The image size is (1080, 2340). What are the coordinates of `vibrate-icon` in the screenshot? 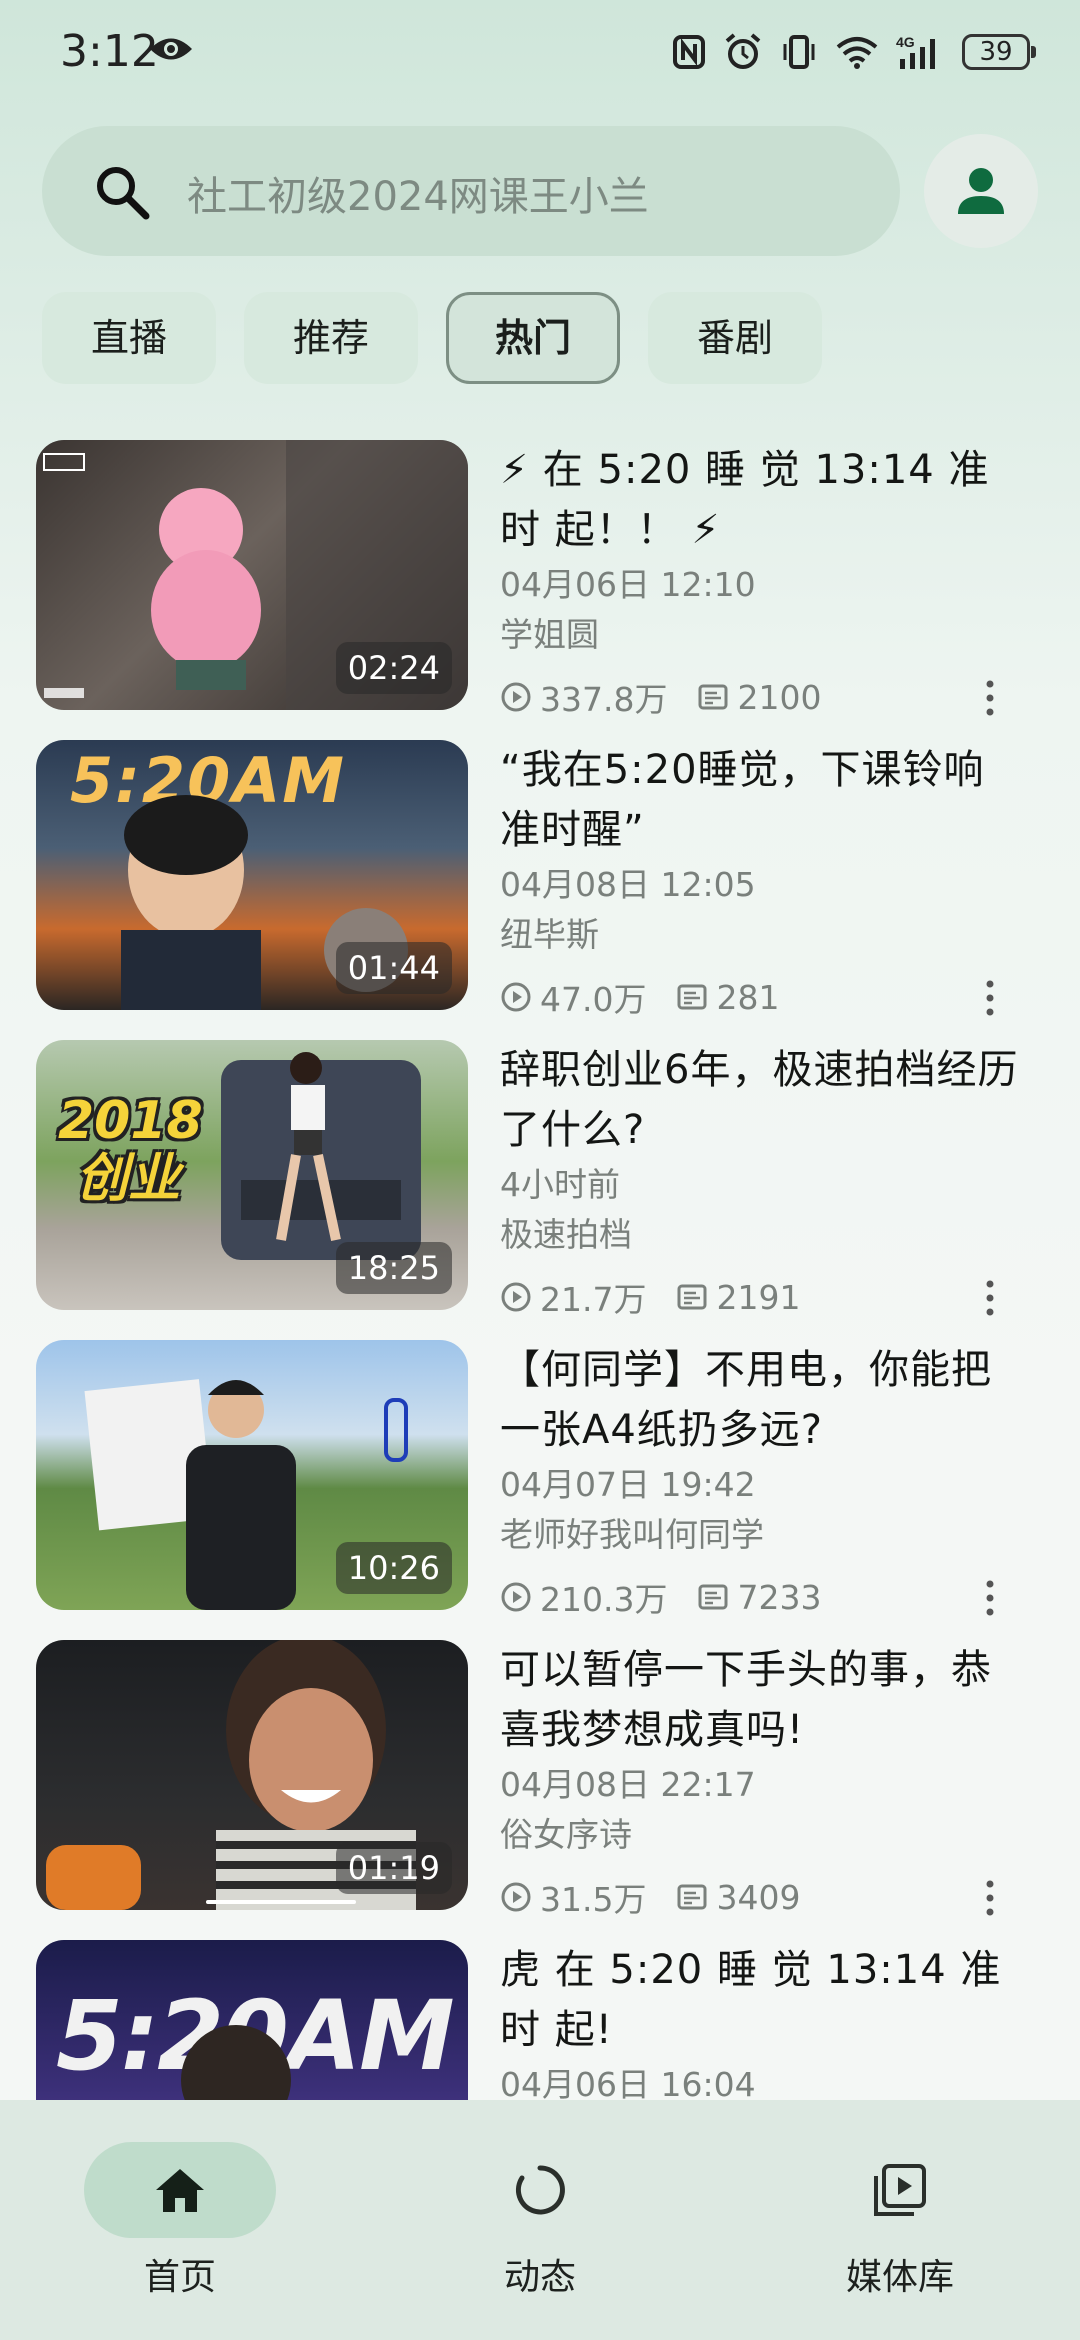 It's located at (799, 52).